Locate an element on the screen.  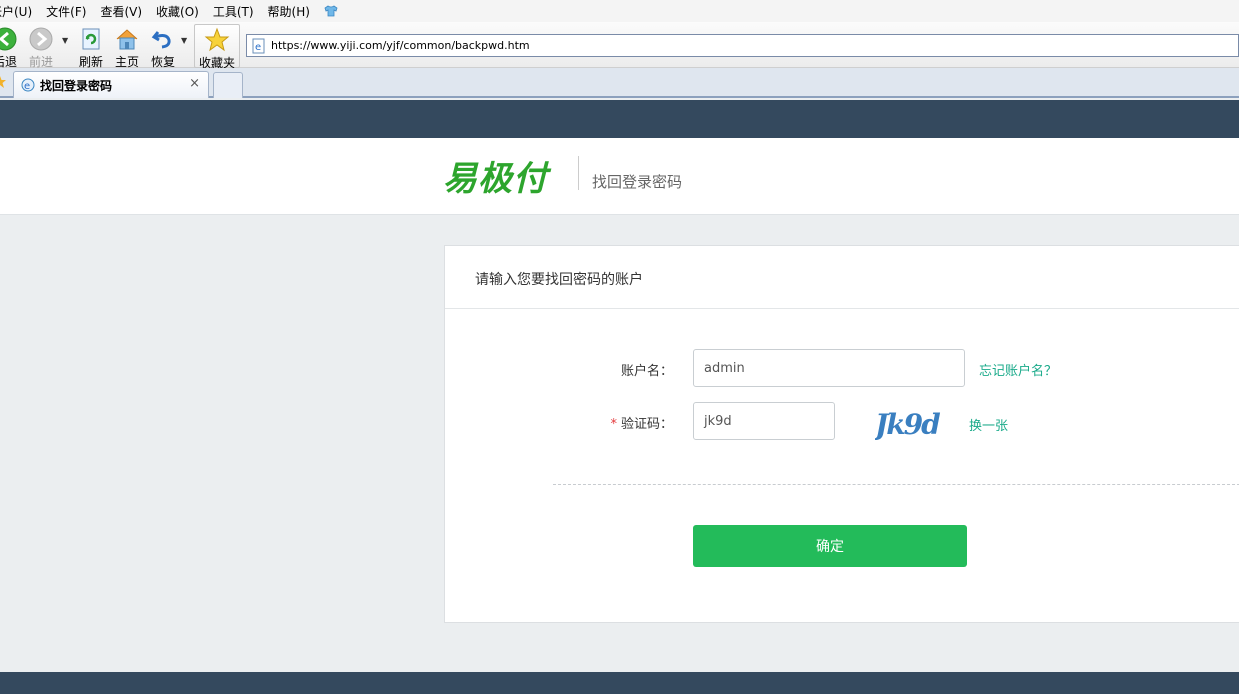
site-footer is located at coordinates (619, 683).